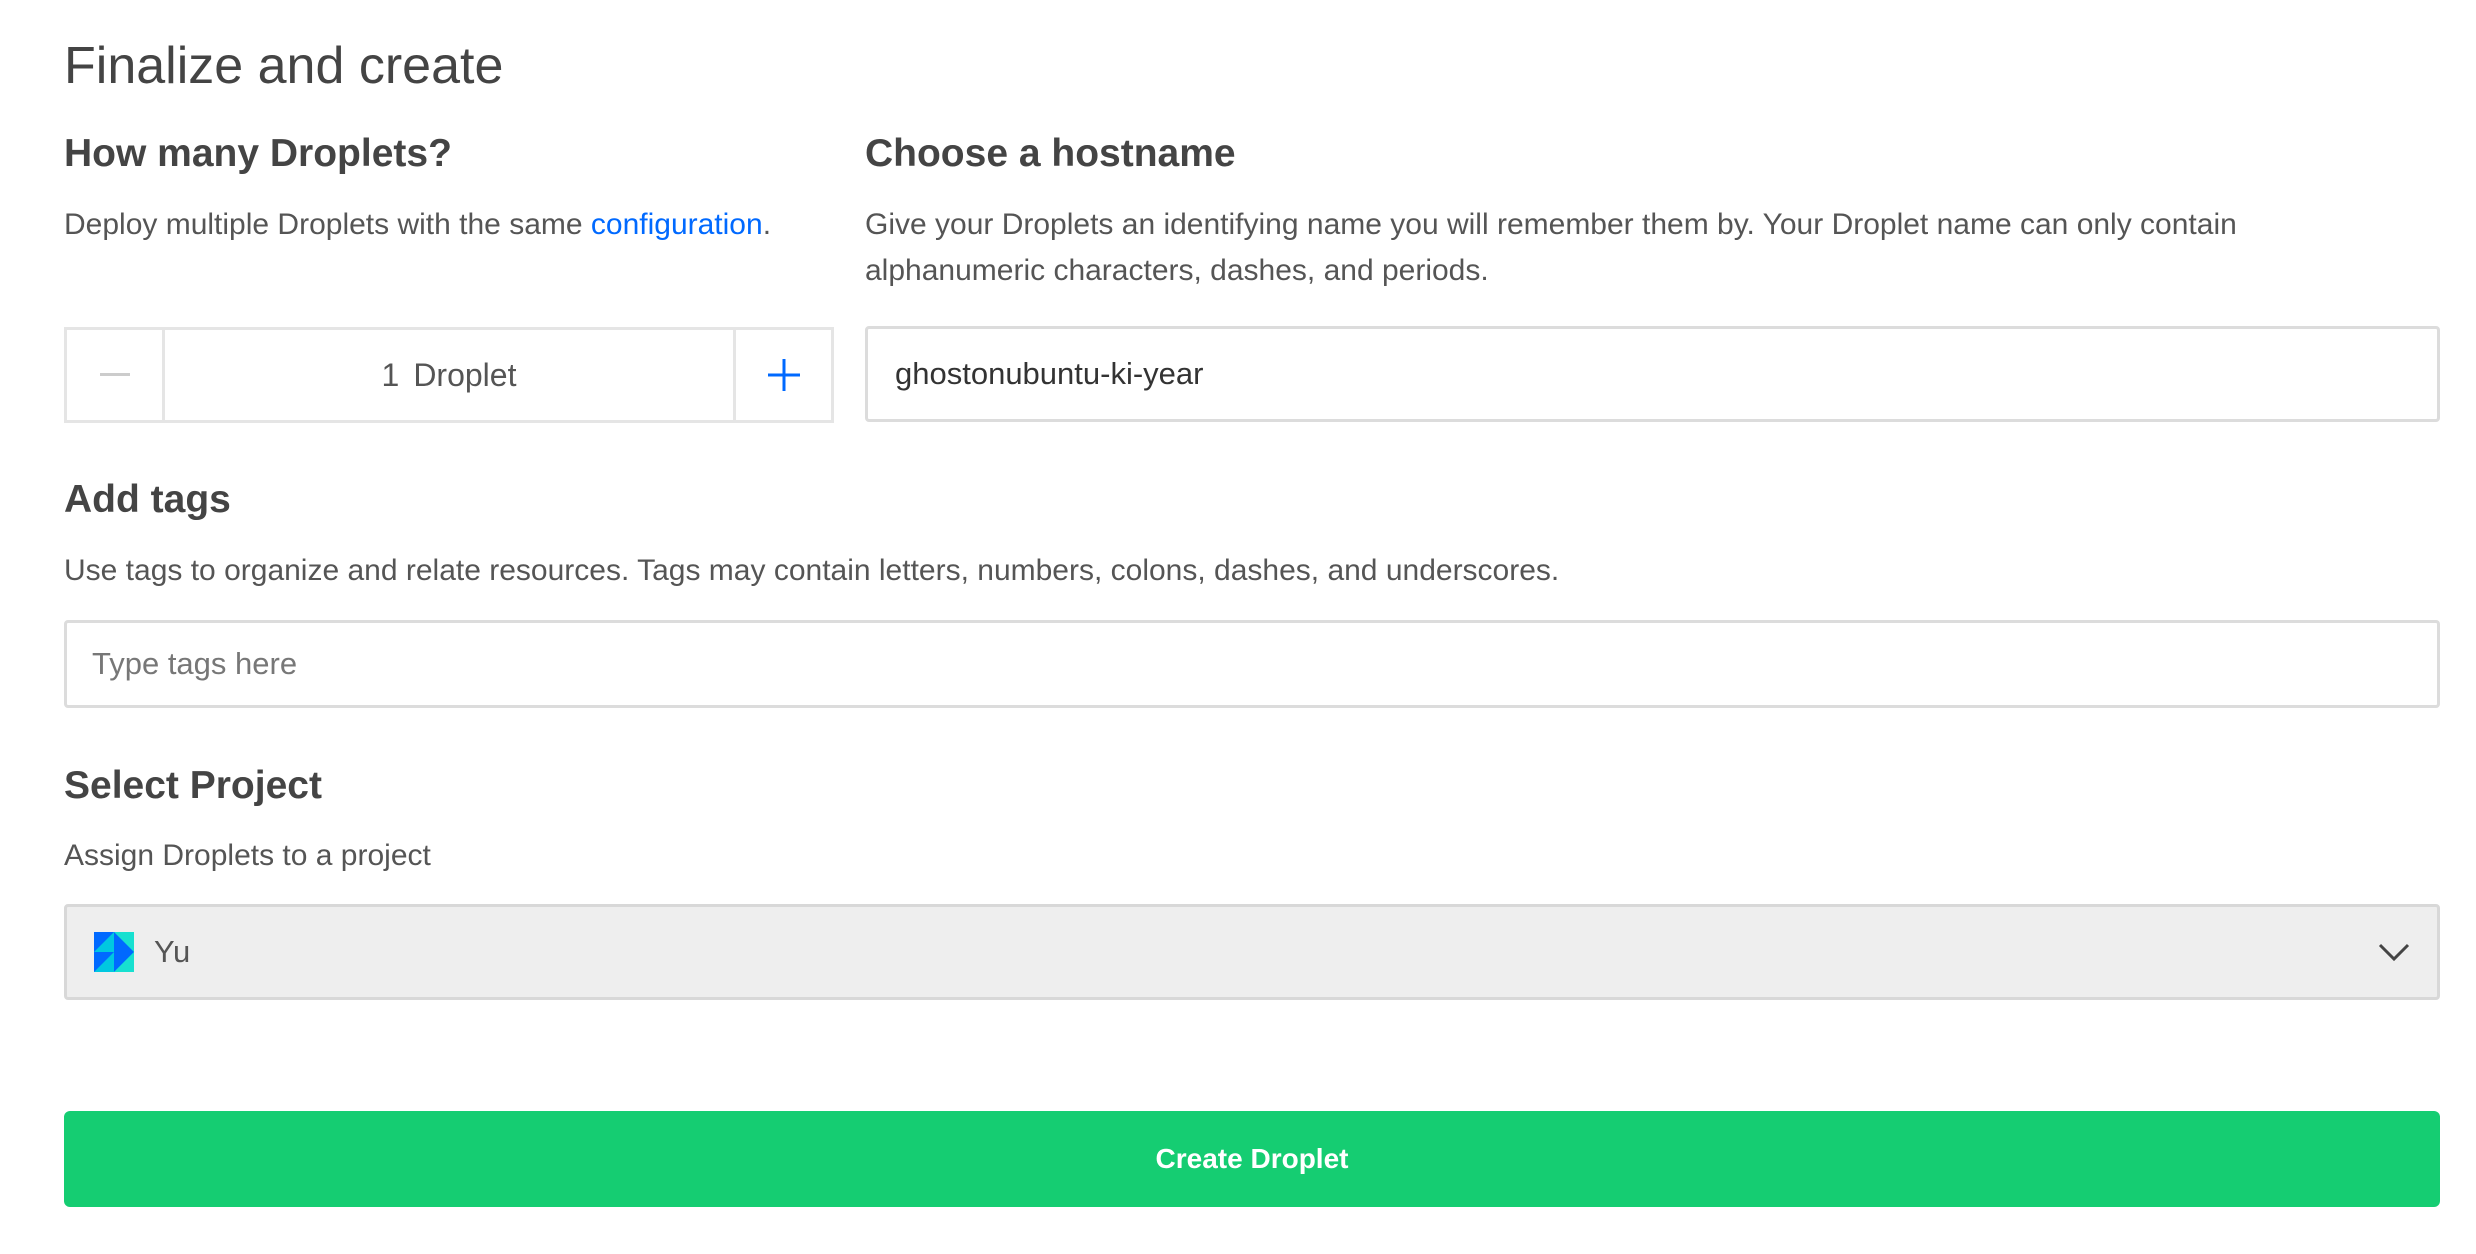 The image size is (2476, 1254). I want to click on hostname-heading: Choose a hostname, so click(1050, 153).